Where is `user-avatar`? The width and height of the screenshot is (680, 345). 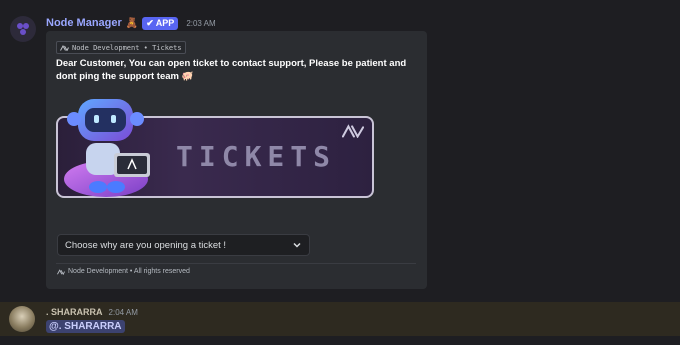 user-avatar is located at coordinates (22, 319).